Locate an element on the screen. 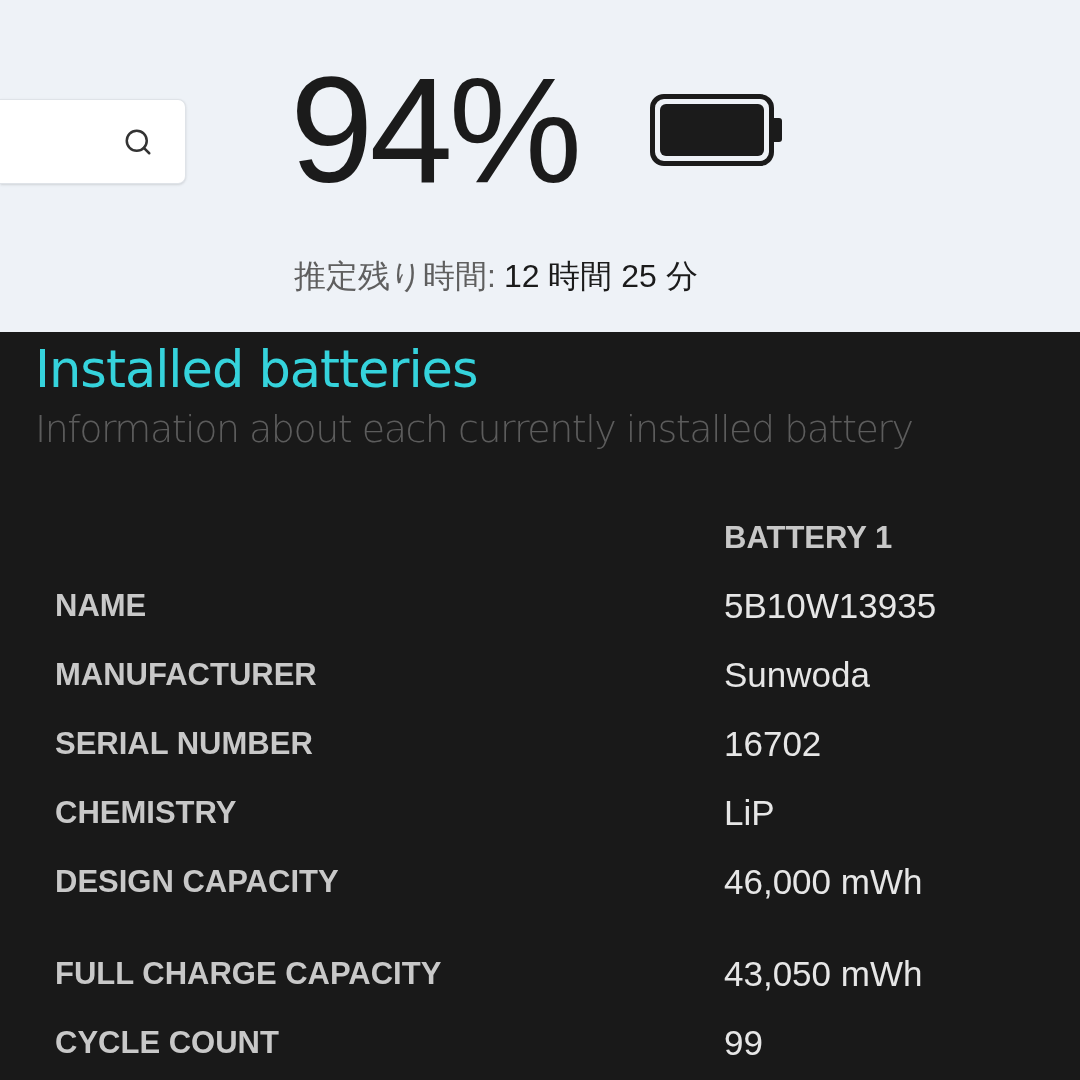  section-subtitle: Information about each currently installed battery is located at coordinates (474, 429).